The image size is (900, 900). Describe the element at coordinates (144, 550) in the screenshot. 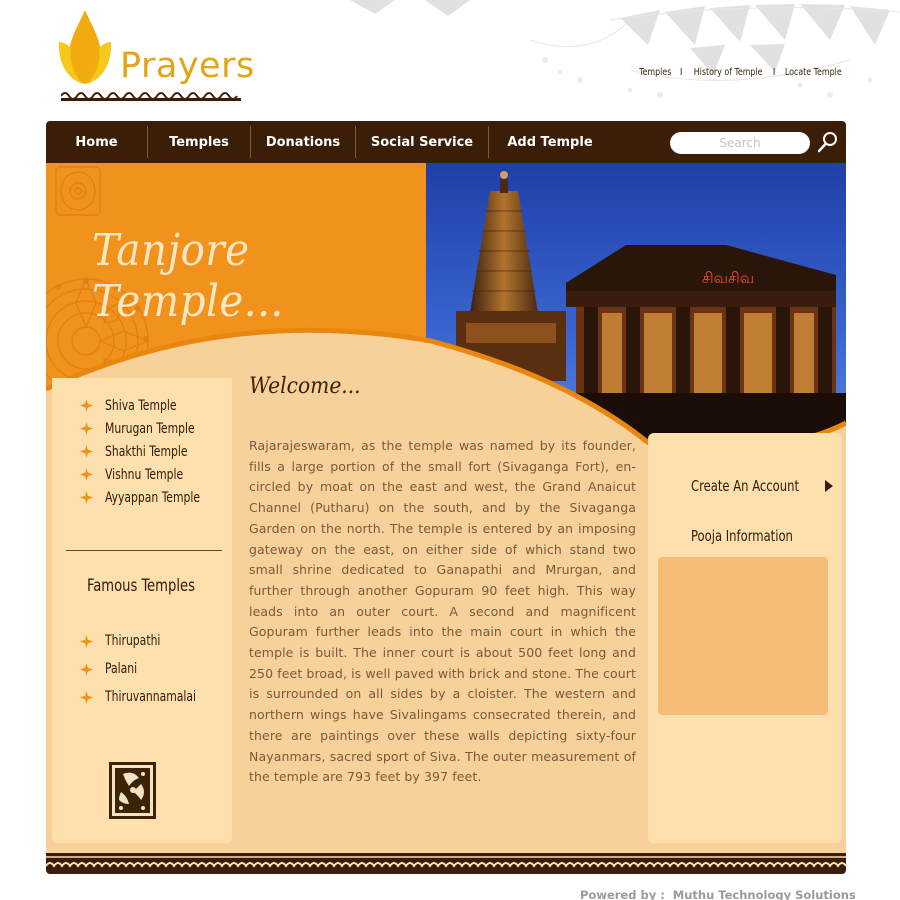

I see `sidebar-divider` at that location.